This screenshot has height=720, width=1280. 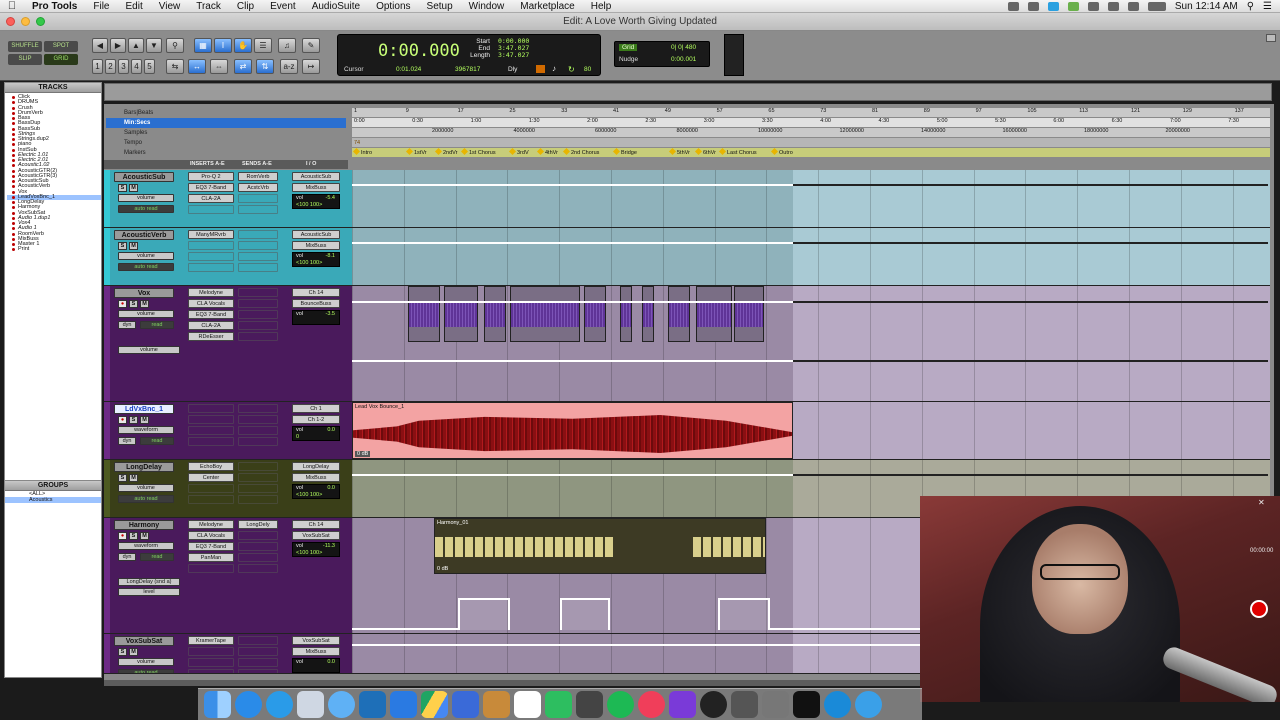 I want to click on ruler-track: 74, so click(x=811, y=143).